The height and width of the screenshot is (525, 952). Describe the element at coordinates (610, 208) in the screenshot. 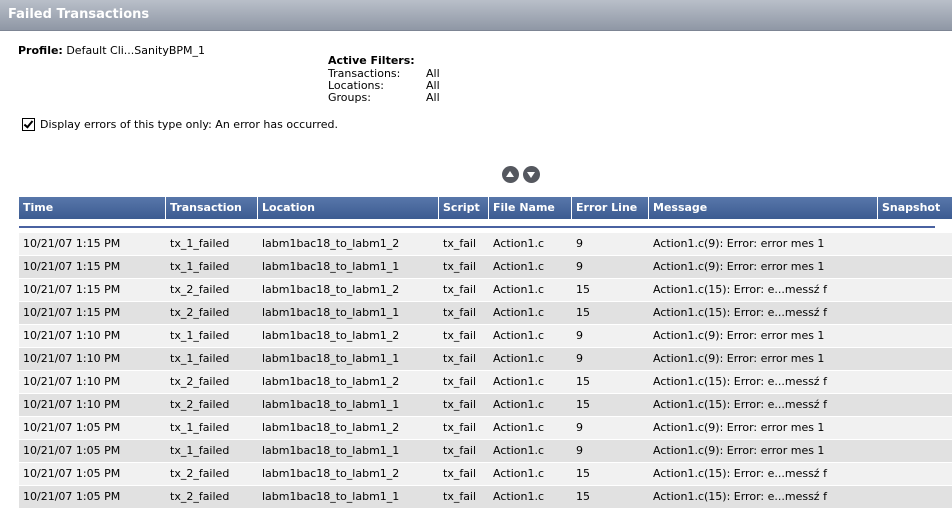

I see `column-header-error-line: Error Line` at that location.